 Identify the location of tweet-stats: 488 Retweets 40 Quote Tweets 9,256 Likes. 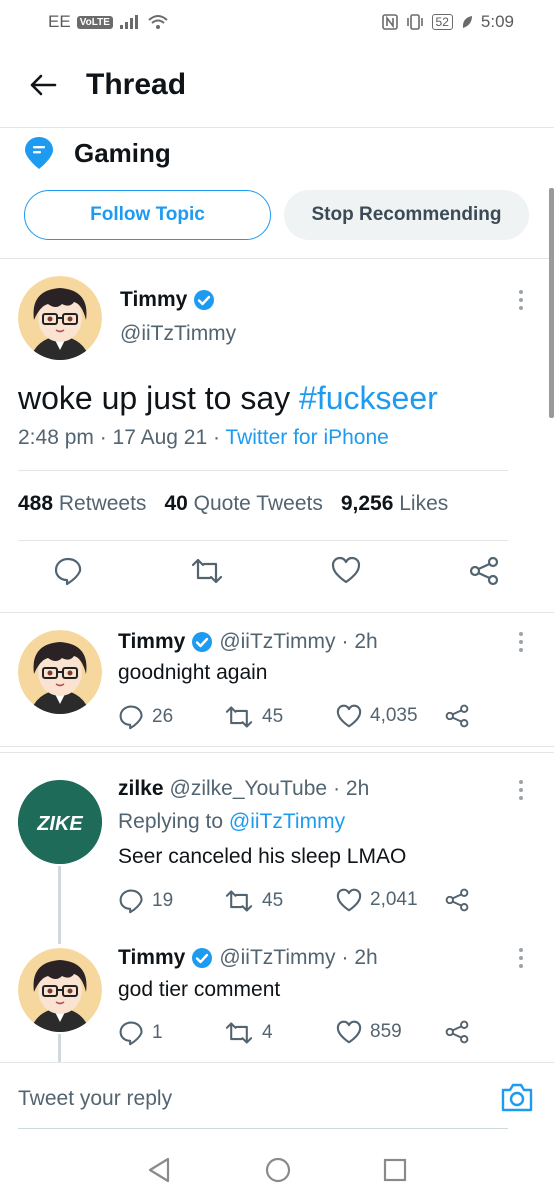
(233, 504).